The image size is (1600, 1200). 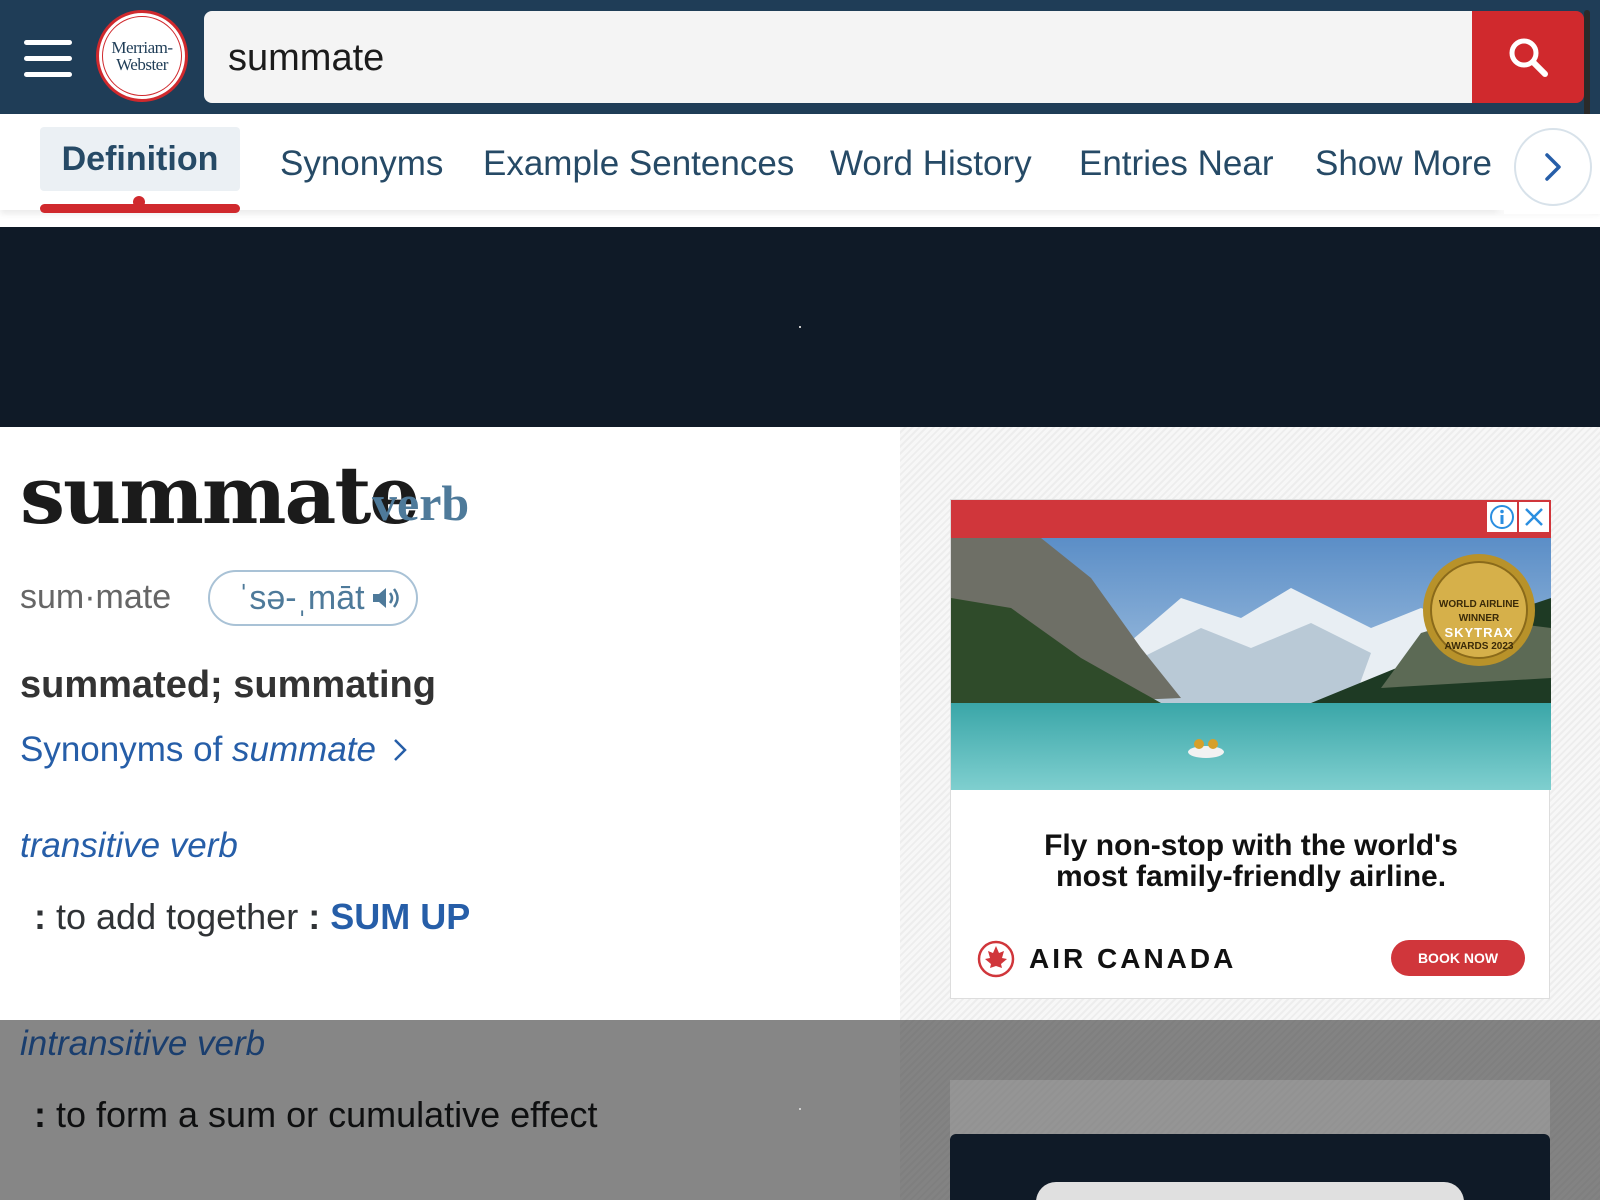 What do you see at coordinates (385, 598) in the screenshot?
I see `speaker-icon` at bounding box center [385, 598].